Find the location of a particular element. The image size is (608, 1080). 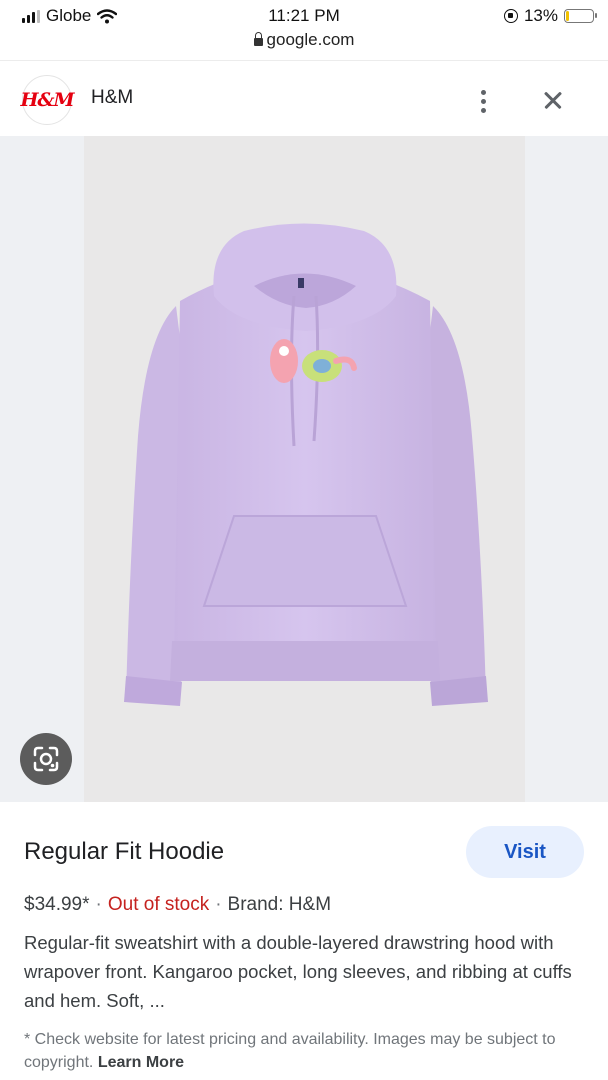

lock-icon is located at coordinates (258, 39).